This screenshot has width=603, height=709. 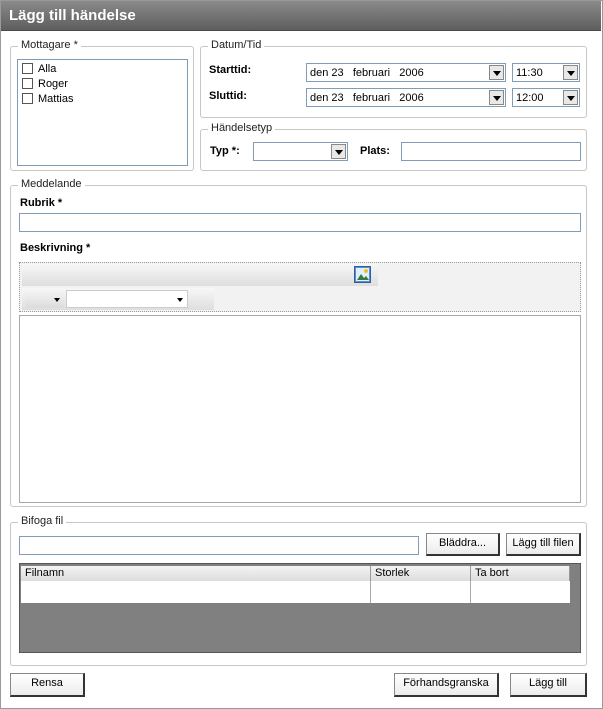 What do you see at coordinates (491, 151) in the screenshot?
I see `place-input` at bounding box center [491, 151].